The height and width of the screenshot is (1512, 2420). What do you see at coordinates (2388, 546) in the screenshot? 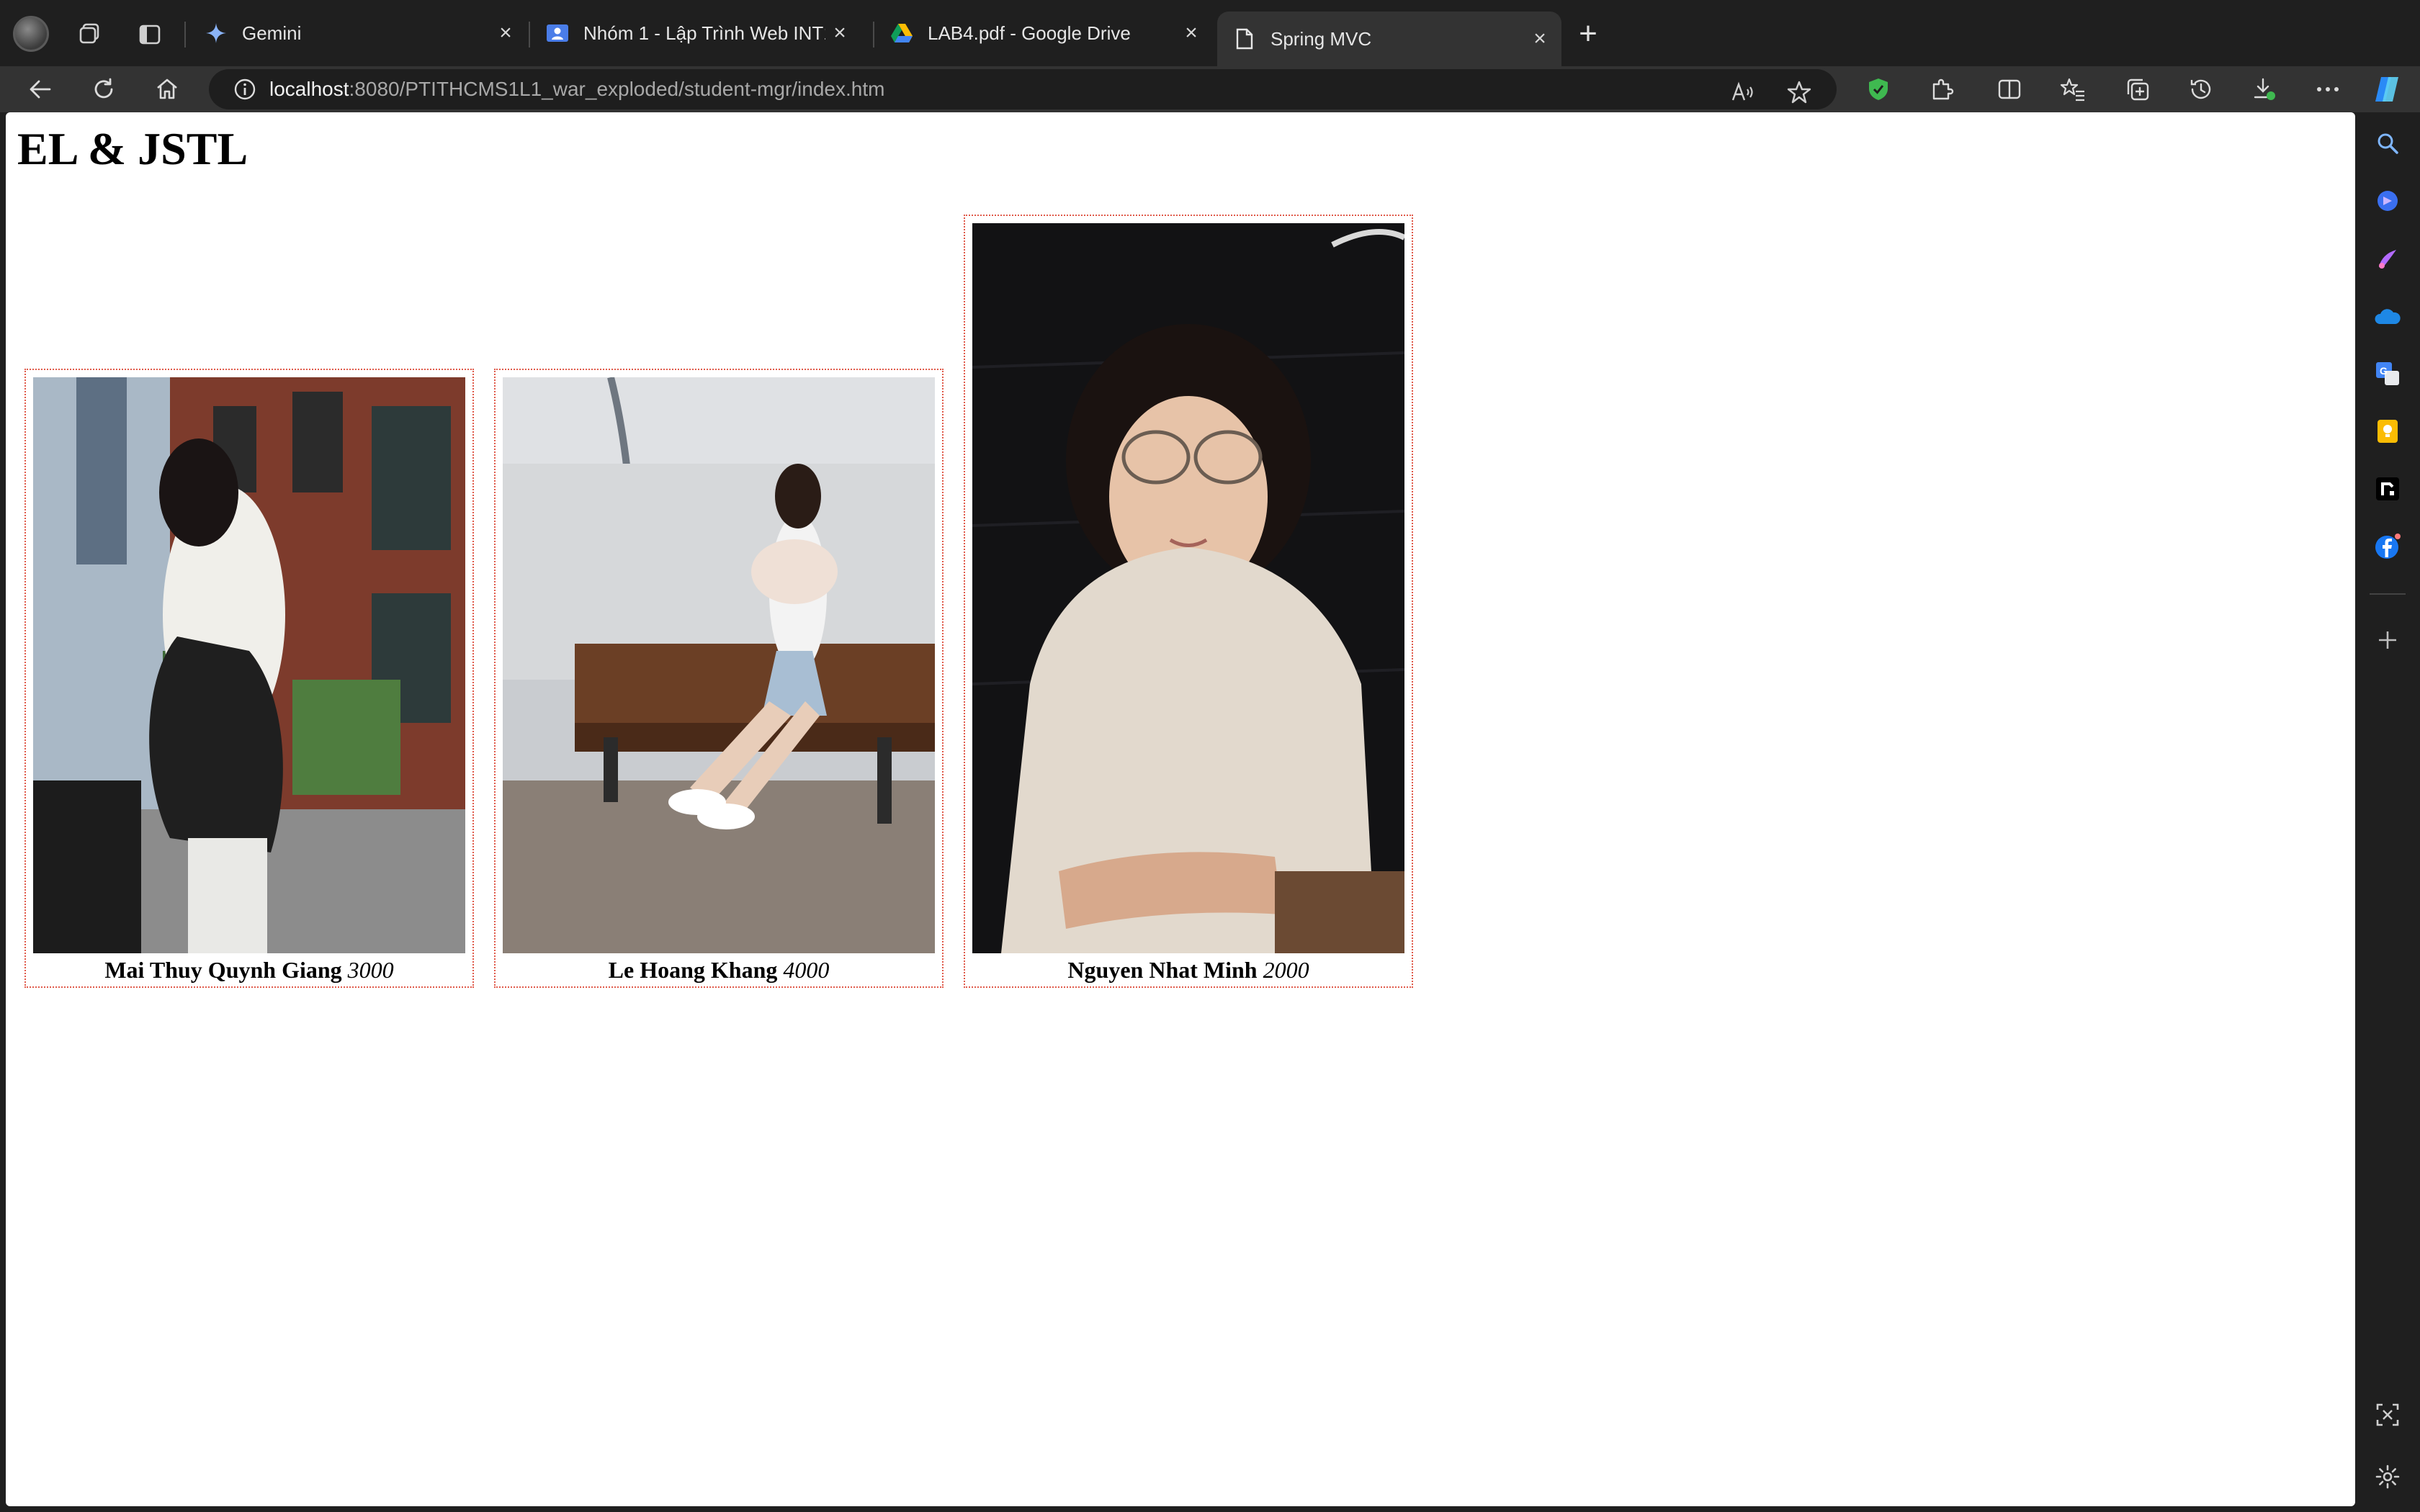
I see `facebook-icon` at bounding box center [2388, 546].